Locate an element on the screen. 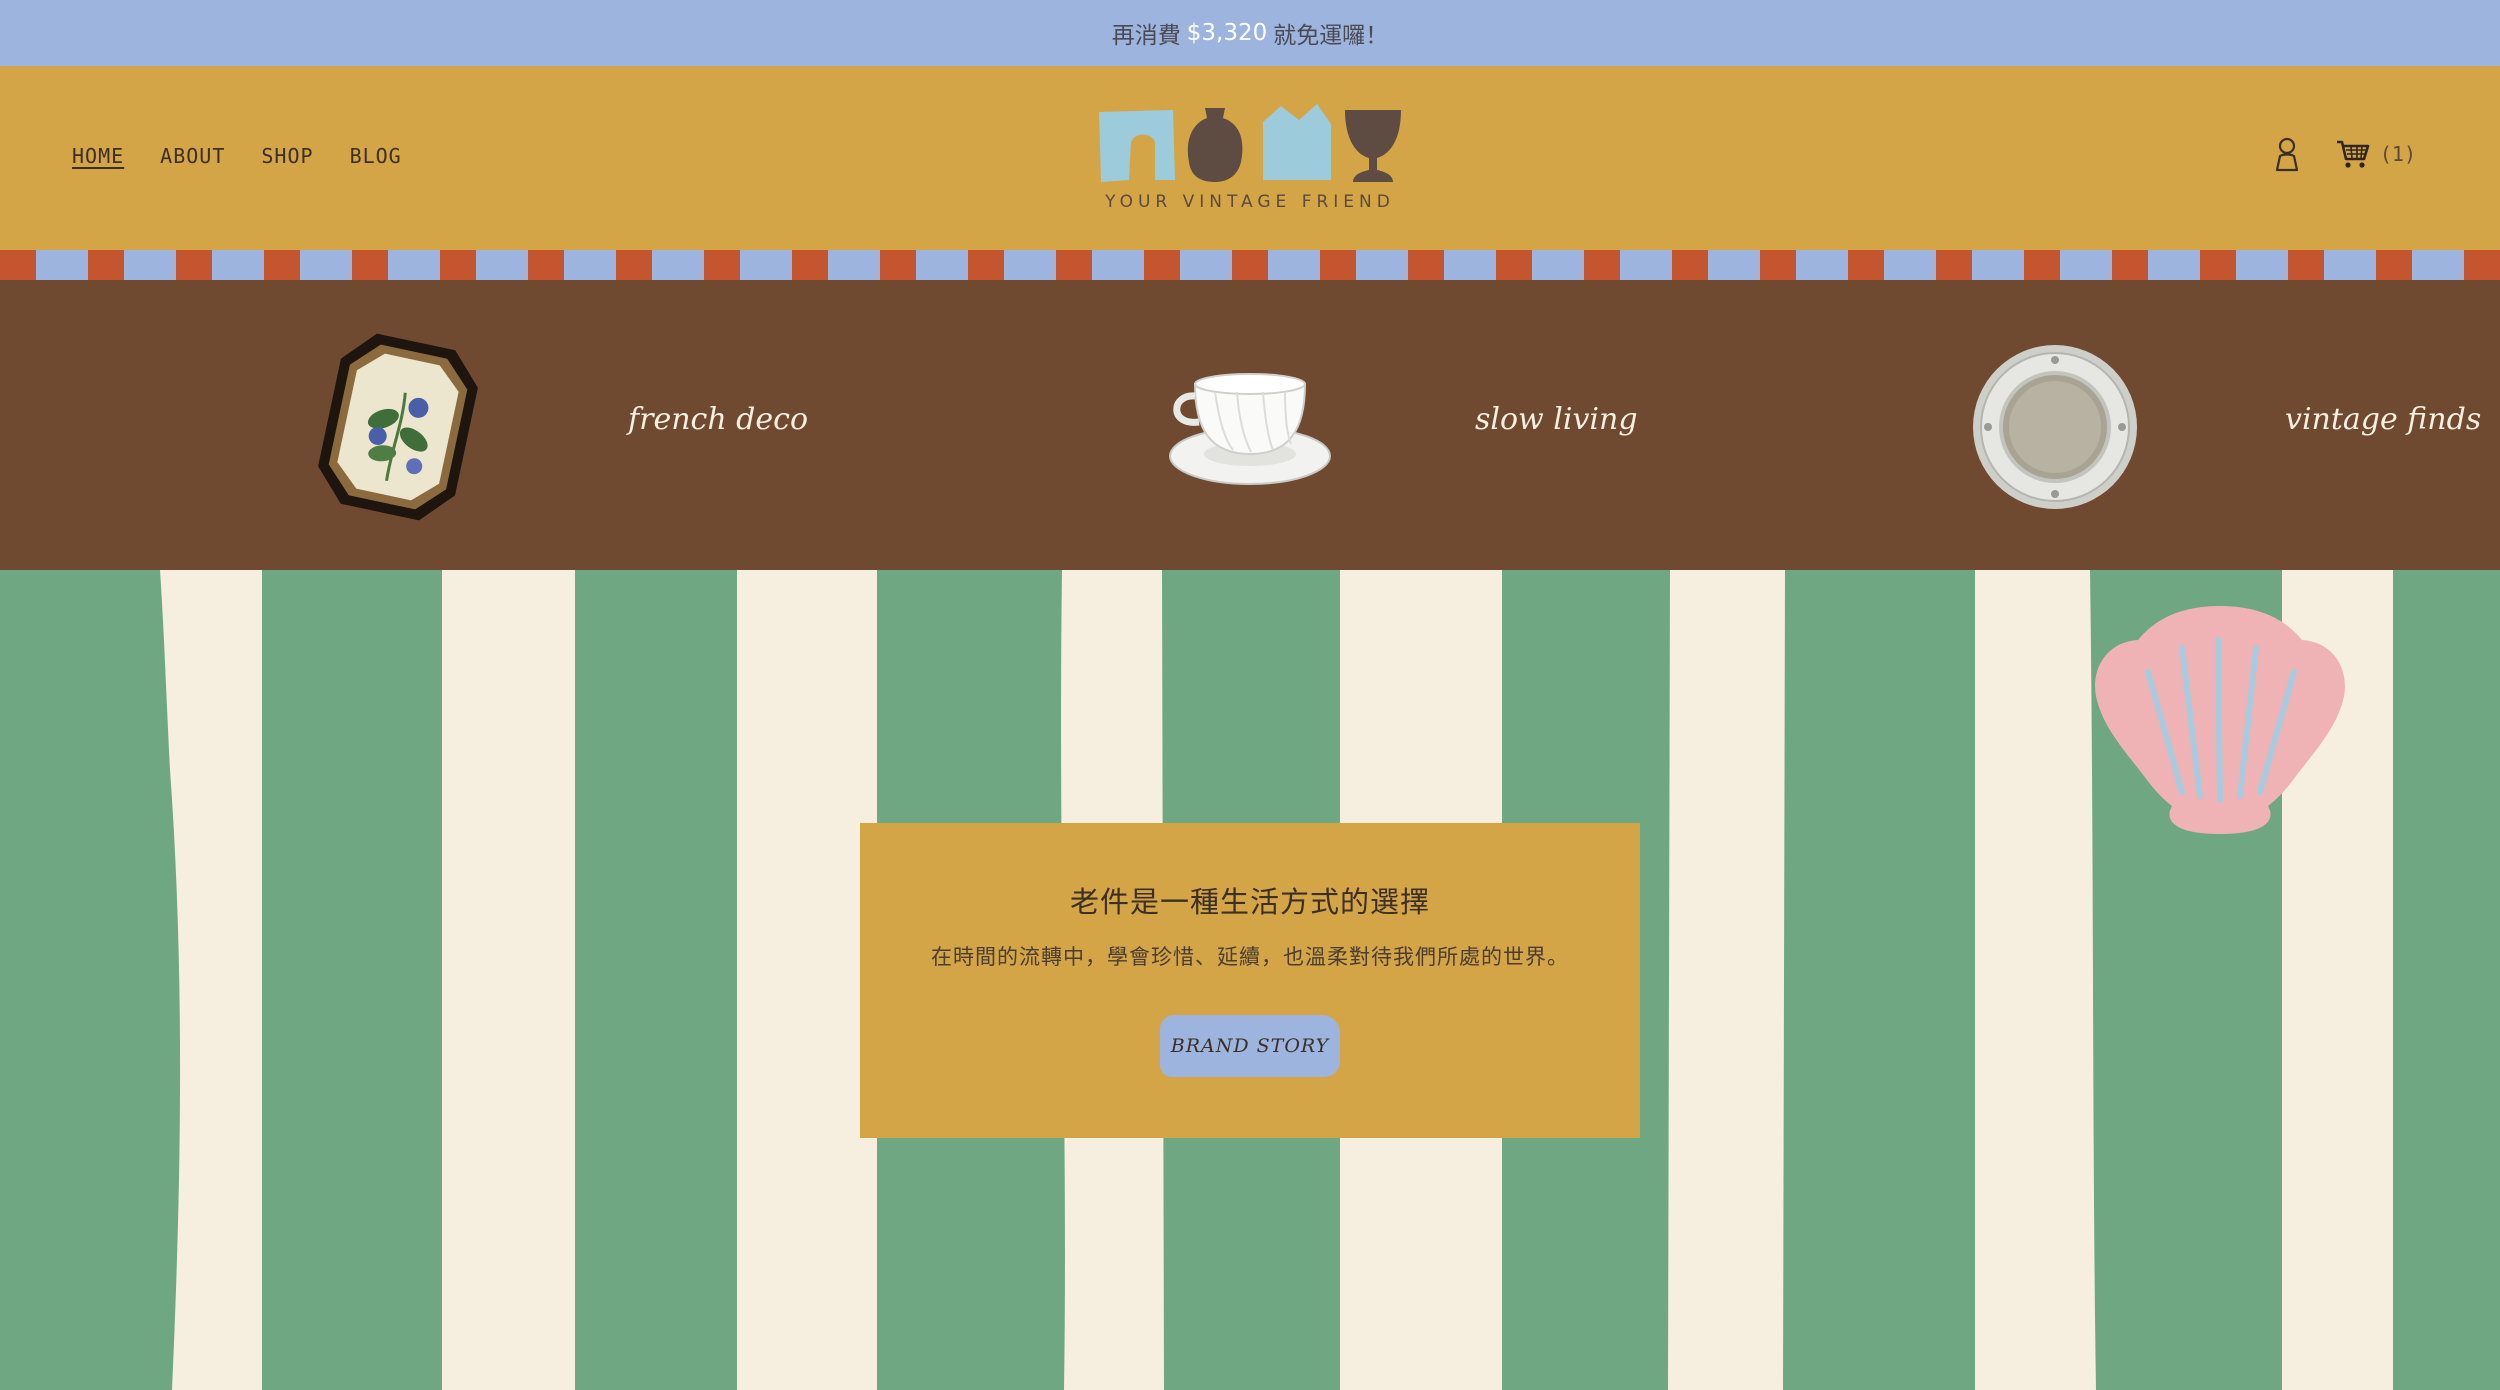  header-icons: (1) is located at coordinates (2345, 154).